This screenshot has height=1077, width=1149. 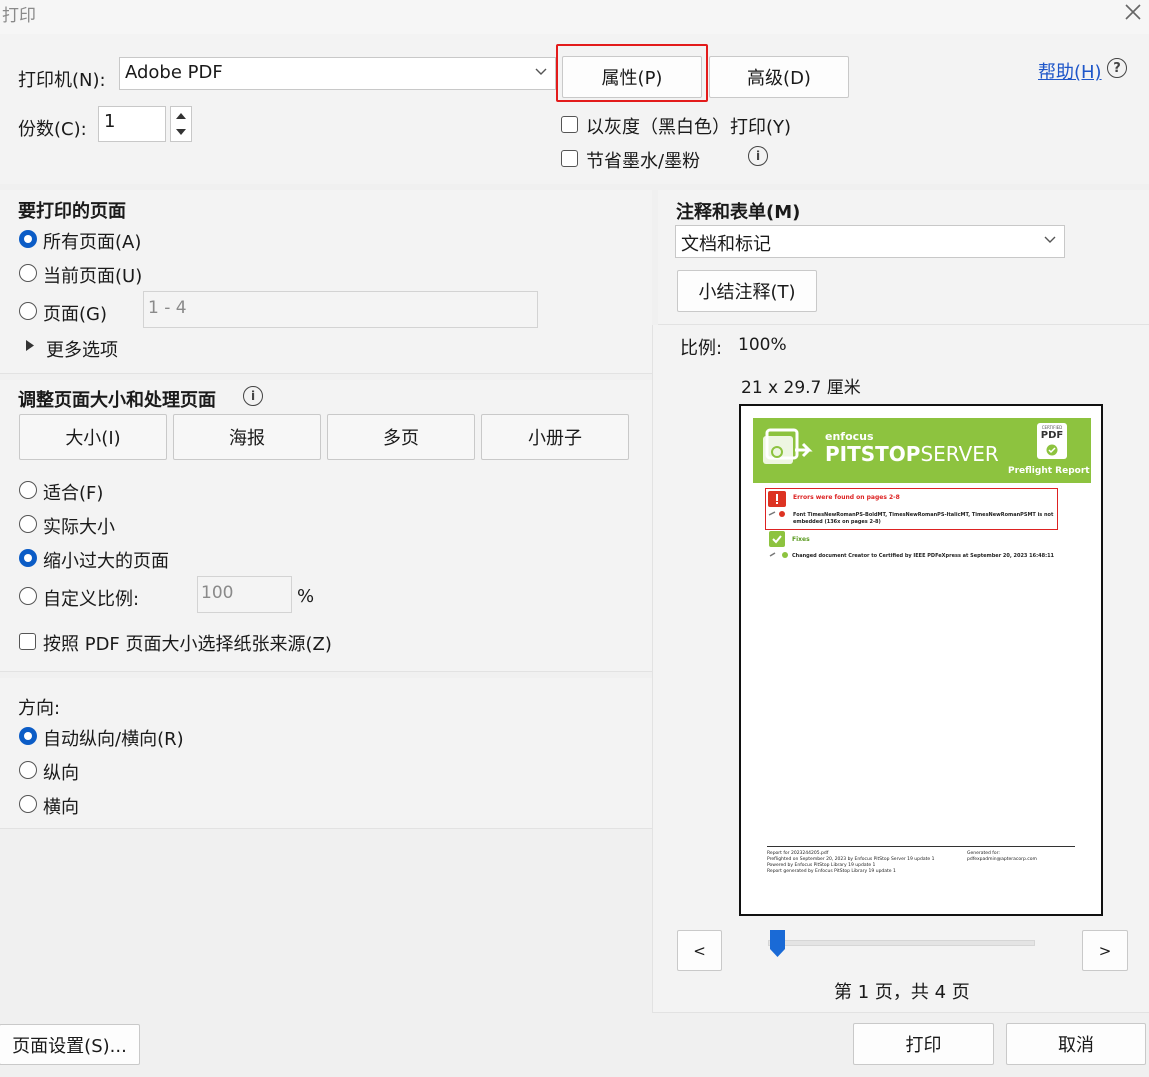 I want to click on actual-size-label: 实际大小, so click(x=79, y=527).